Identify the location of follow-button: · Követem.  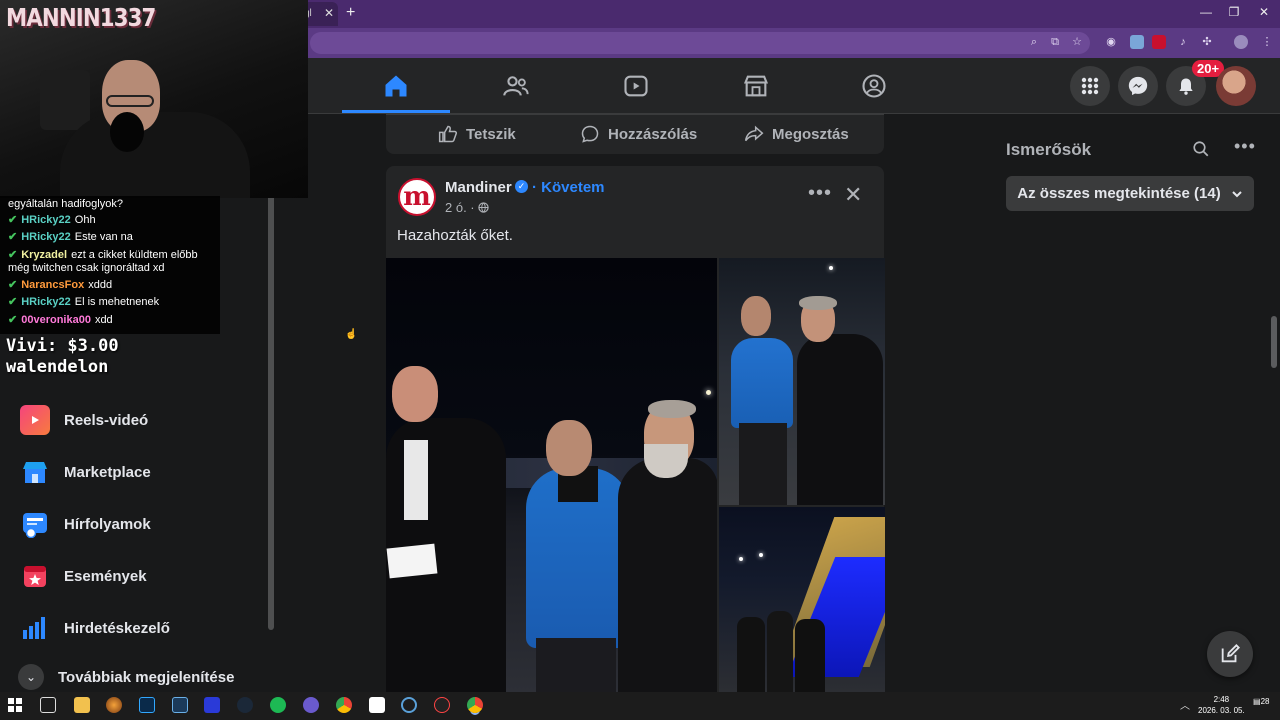
(568, 187).